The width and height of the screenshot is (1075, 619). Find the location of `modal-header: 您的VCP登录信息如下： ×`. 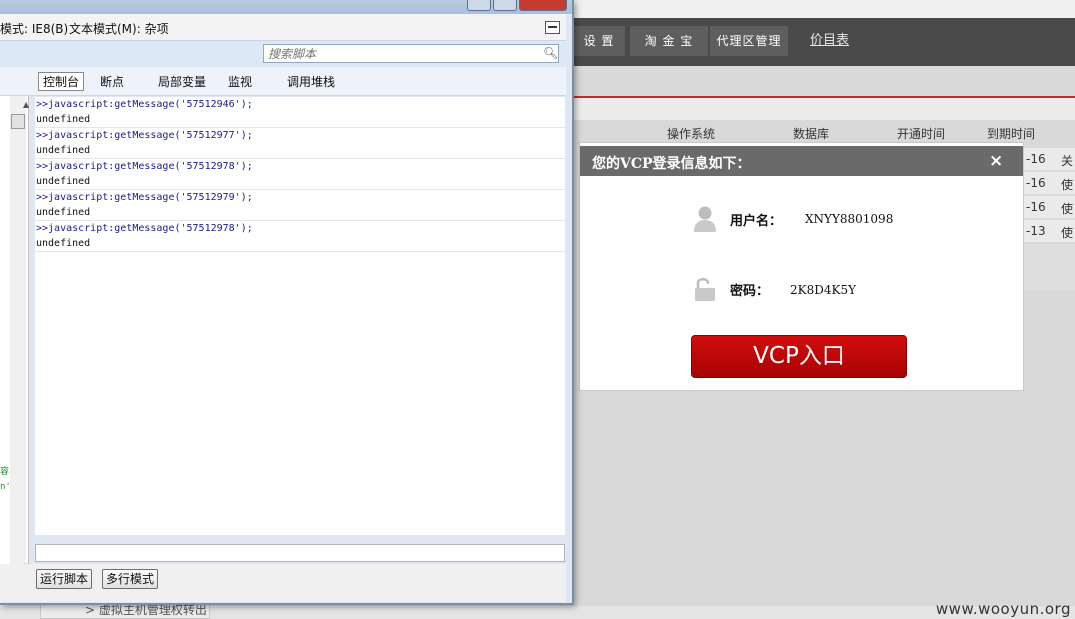

modal-header: 您的VCP登录信息如下： × is located at coordinates (801, 161).